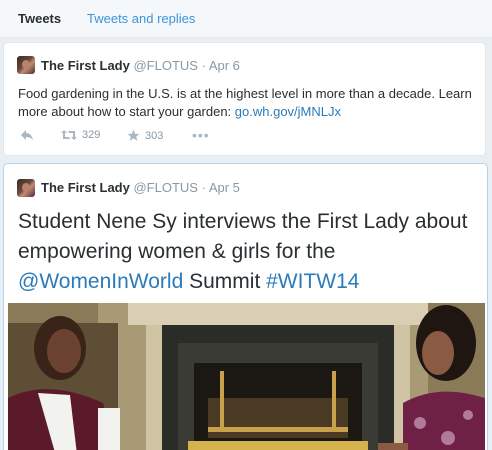 This screenshot has width=492, height=450. Describe the element at coordinates (224, 65) in the screenshot. I see `tweet-date: Apr 6` at that location.